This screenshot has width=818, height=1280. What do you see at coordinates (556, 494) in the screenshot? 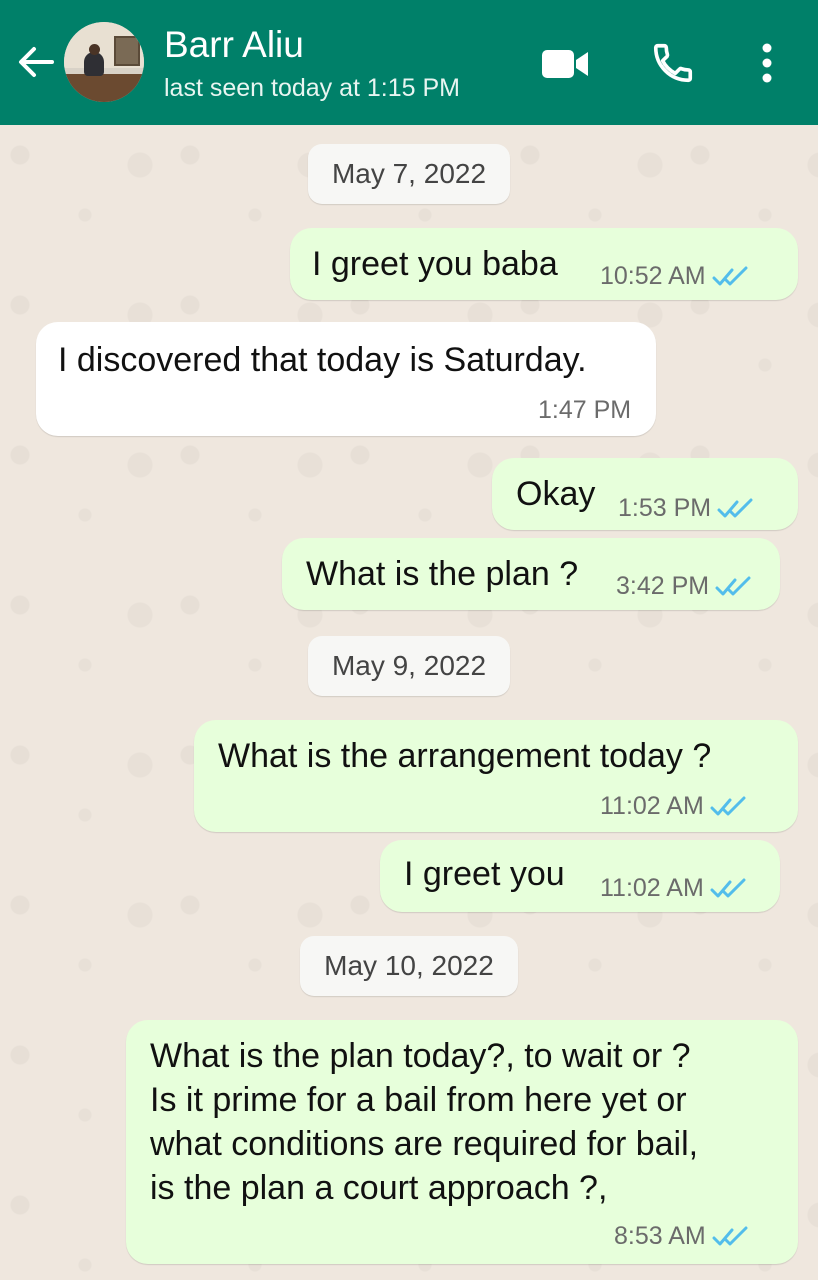
I see `message-text: Okay` at bounding box center [556, 494].